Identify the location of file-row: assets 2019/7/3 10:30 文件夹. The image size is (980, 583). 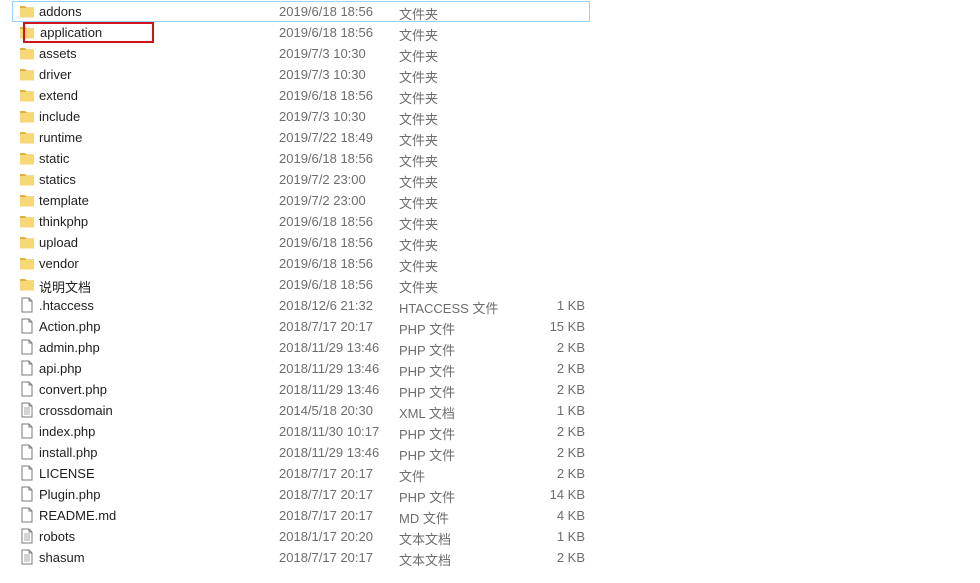
(301, 53).